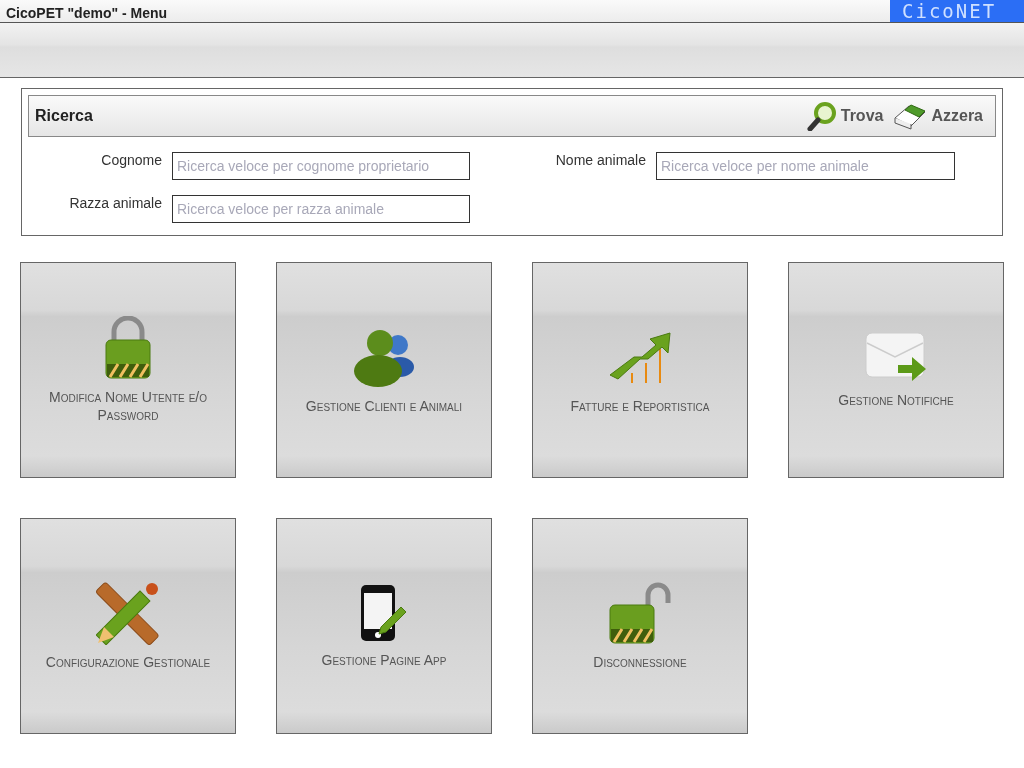 Image resolution: width=1024 pixels, height=768 pixels. I want to click on menu-tile: Gestione Notifiche, so click(896, 370).